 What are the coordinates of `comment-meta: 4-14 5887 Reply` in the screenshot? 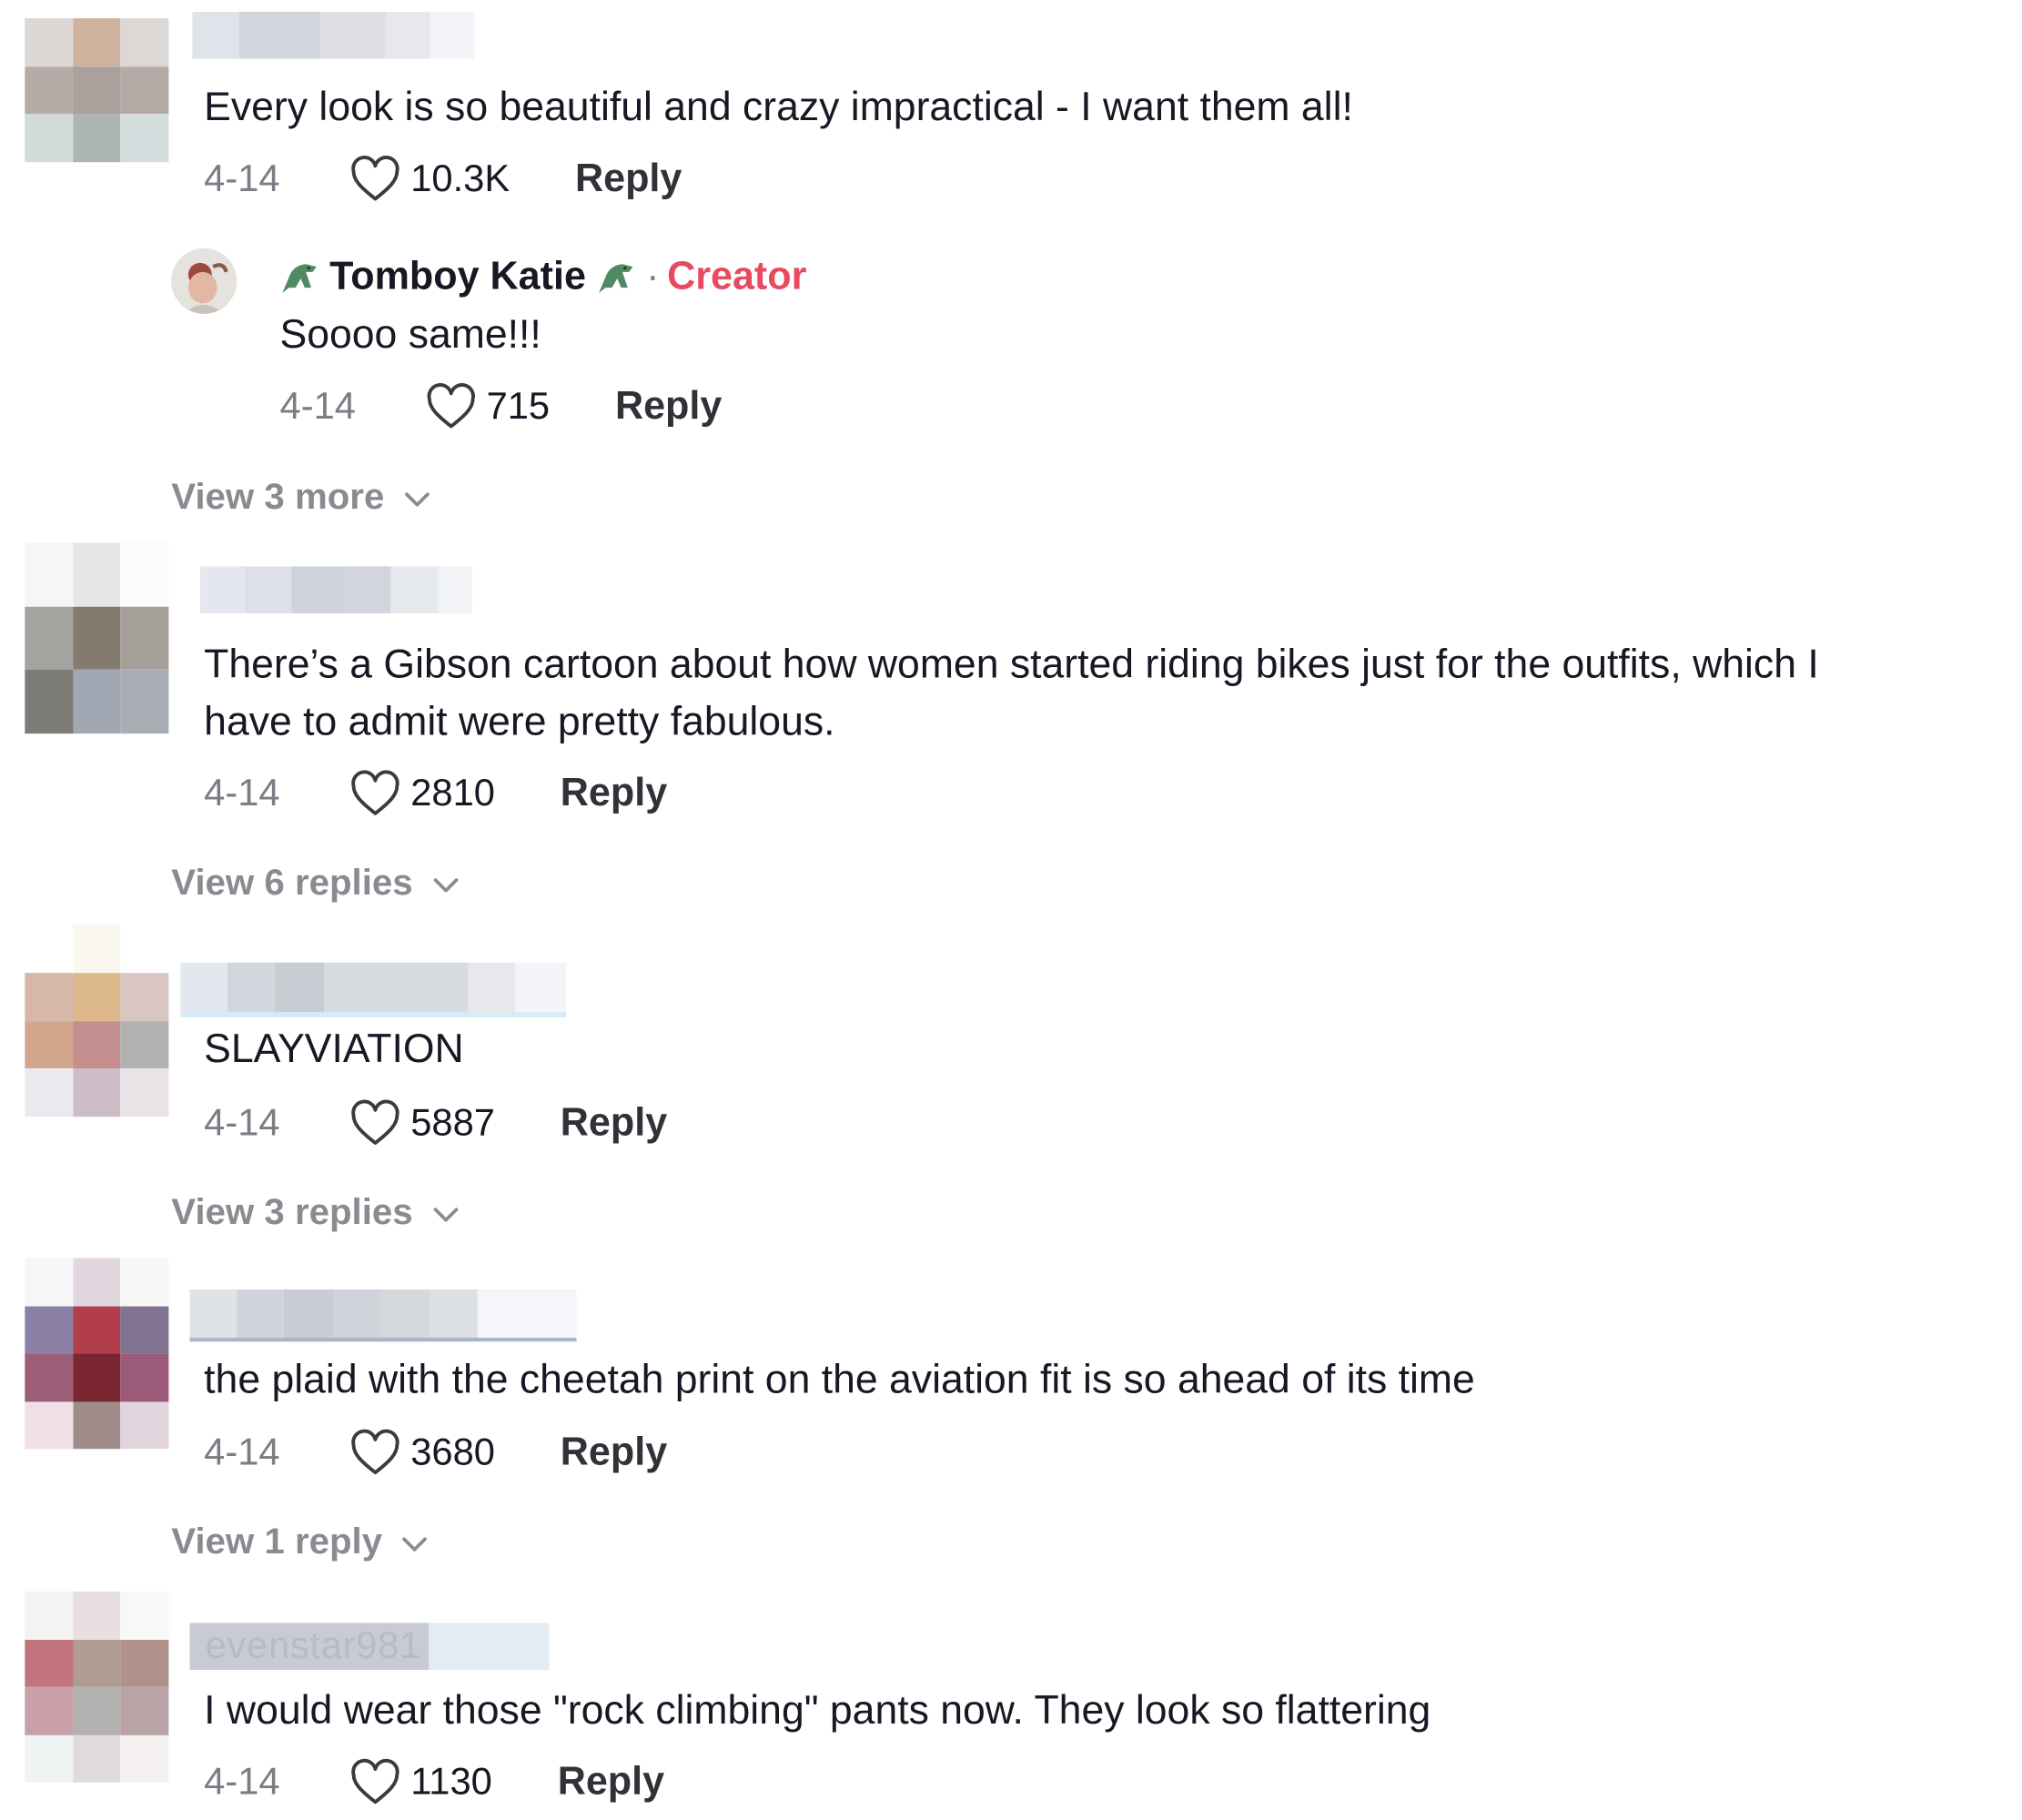 It's located at (435, 1123).